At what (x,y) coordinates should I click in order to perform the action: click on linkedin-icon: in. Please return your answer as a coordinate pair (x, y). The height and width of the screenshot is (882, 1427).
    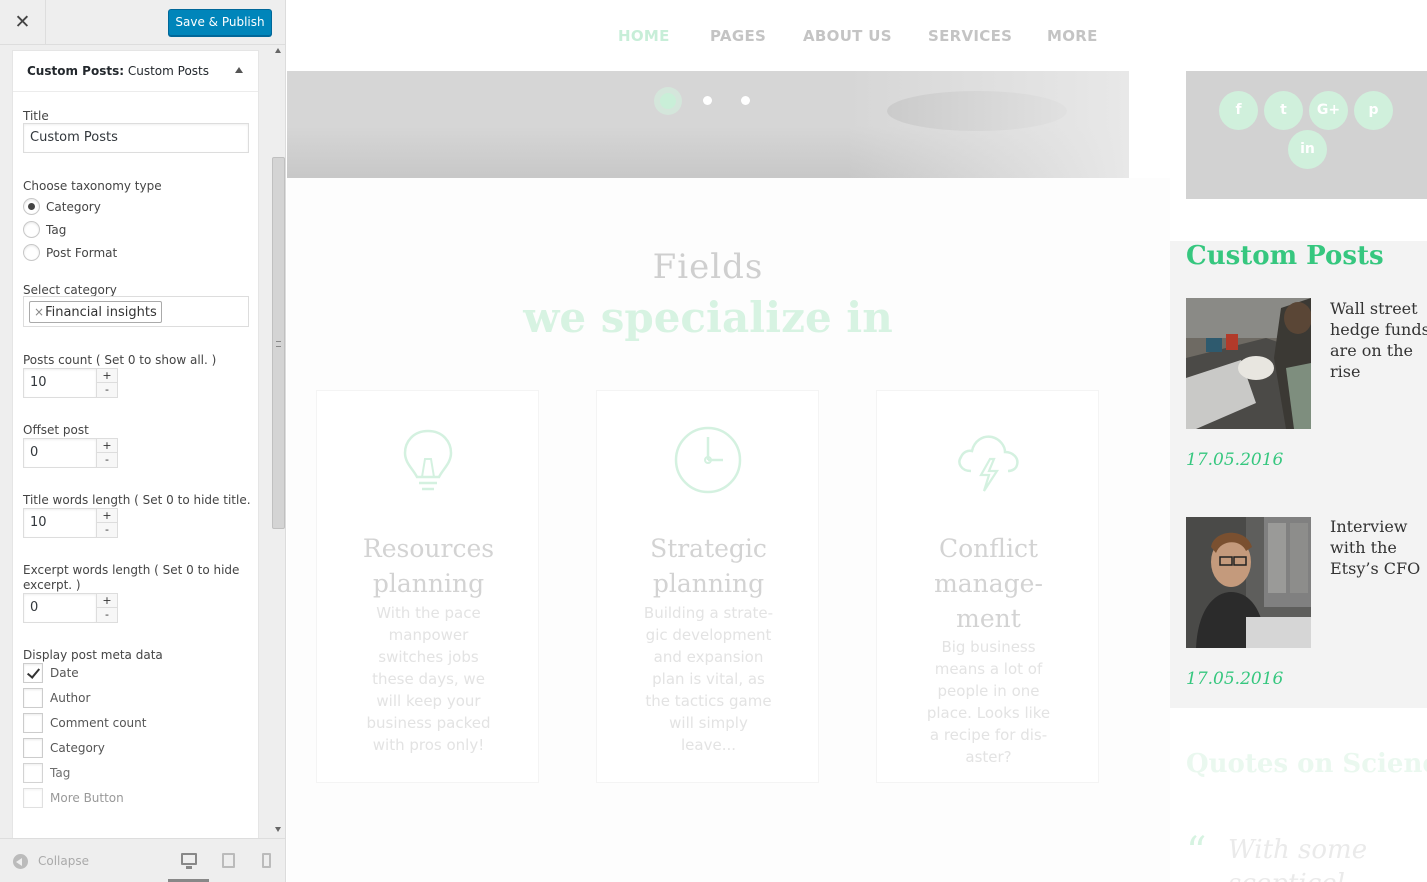
    Looking at the image, I should click on (1307, 149).